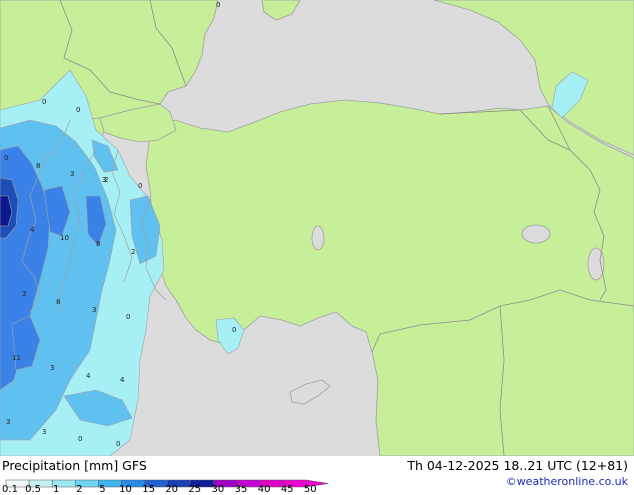 Image resolution: width=634 pixels, height=495 pixels. What do you see at coordinates (567, 481) in the screenshot?
I see `credit-link: ©weatheronline.co.uk` at bounding box center [567, 481].